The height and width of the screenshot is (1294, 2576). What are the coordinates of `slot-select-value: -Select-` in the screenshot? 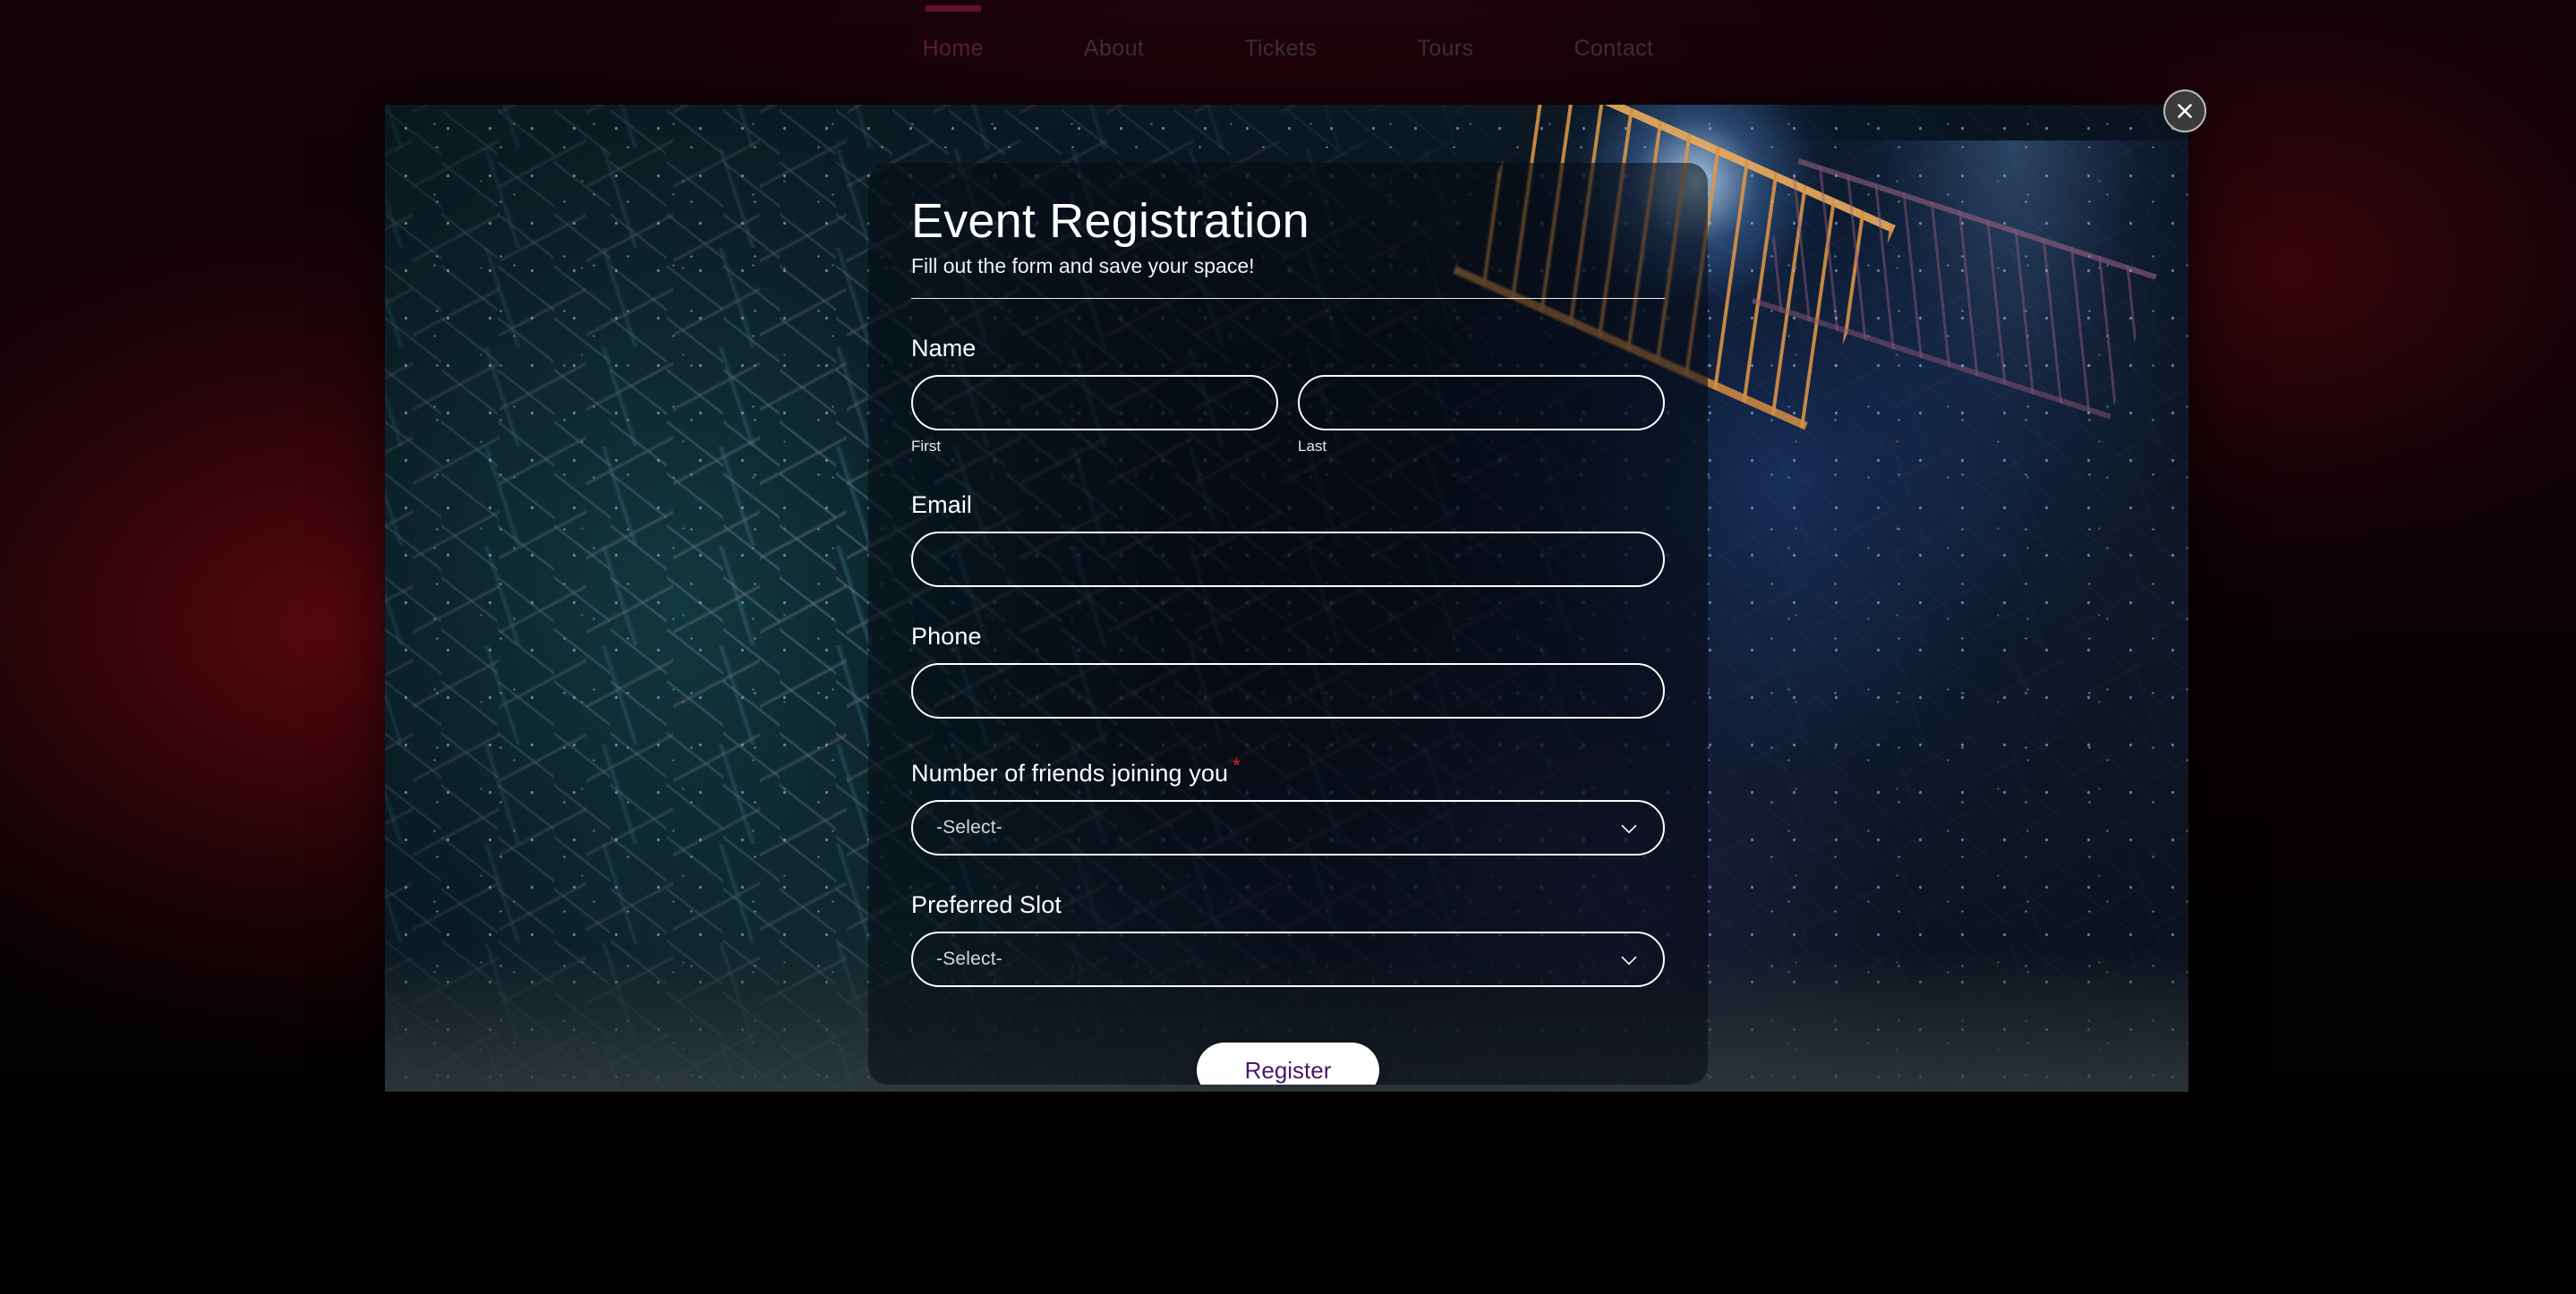 It's located at (969, 959).